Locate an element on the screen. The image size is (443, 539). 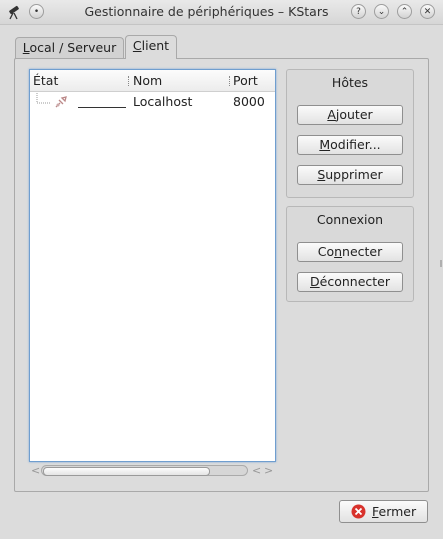
scrollbar-thumb is located at coordinates (126, 471).